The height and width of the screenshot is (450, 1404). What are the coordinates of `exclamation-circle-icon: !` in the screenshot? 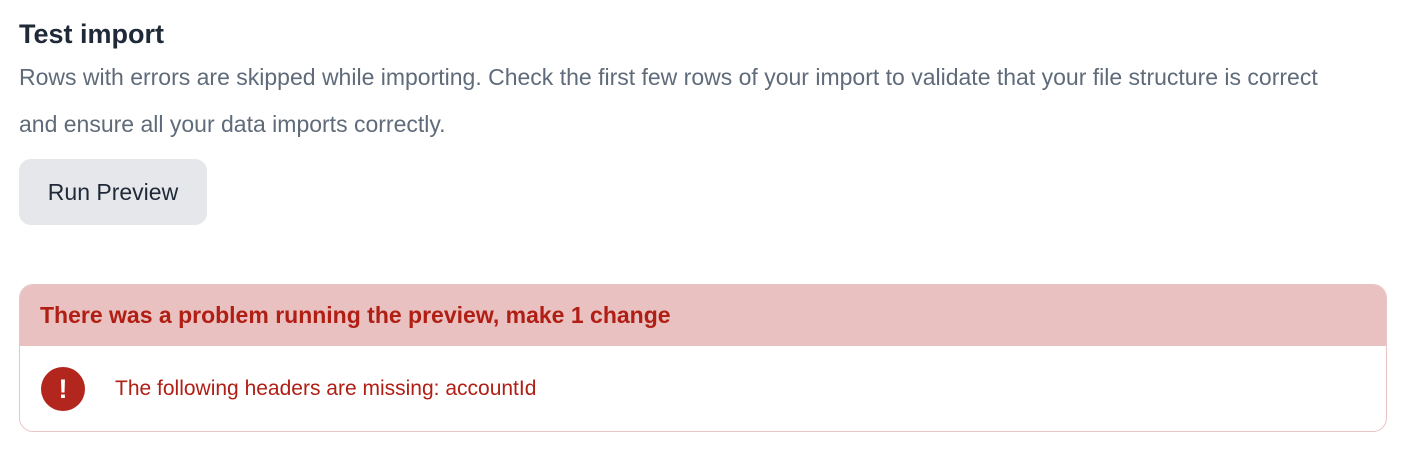 It's located at (63, 389).